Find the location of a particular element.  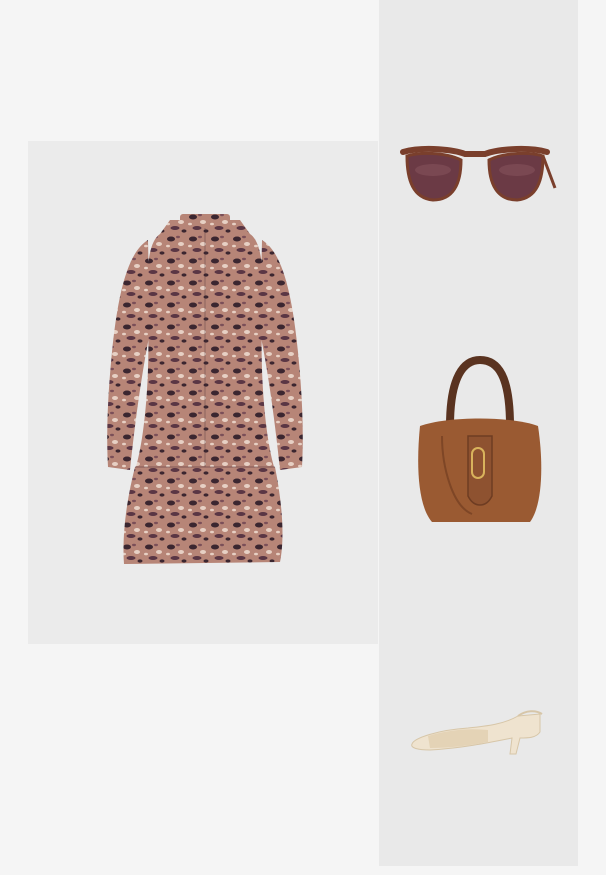

slingback-pump-image is located at coordinates (476, 734).